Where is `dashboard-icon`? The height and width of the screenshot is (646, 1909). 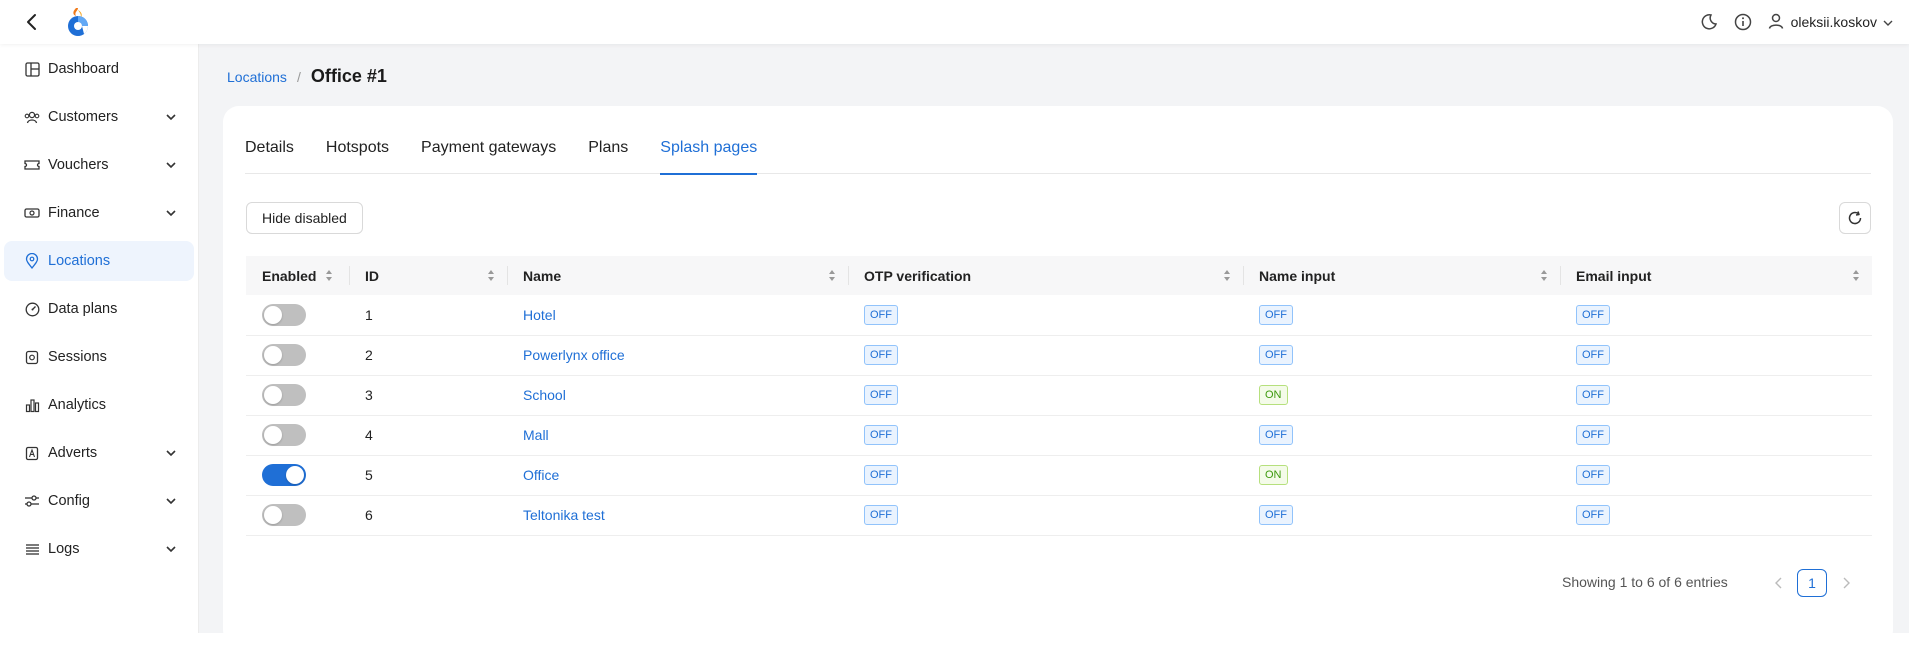
dashboard-icon is located at coordinates (32, 69).